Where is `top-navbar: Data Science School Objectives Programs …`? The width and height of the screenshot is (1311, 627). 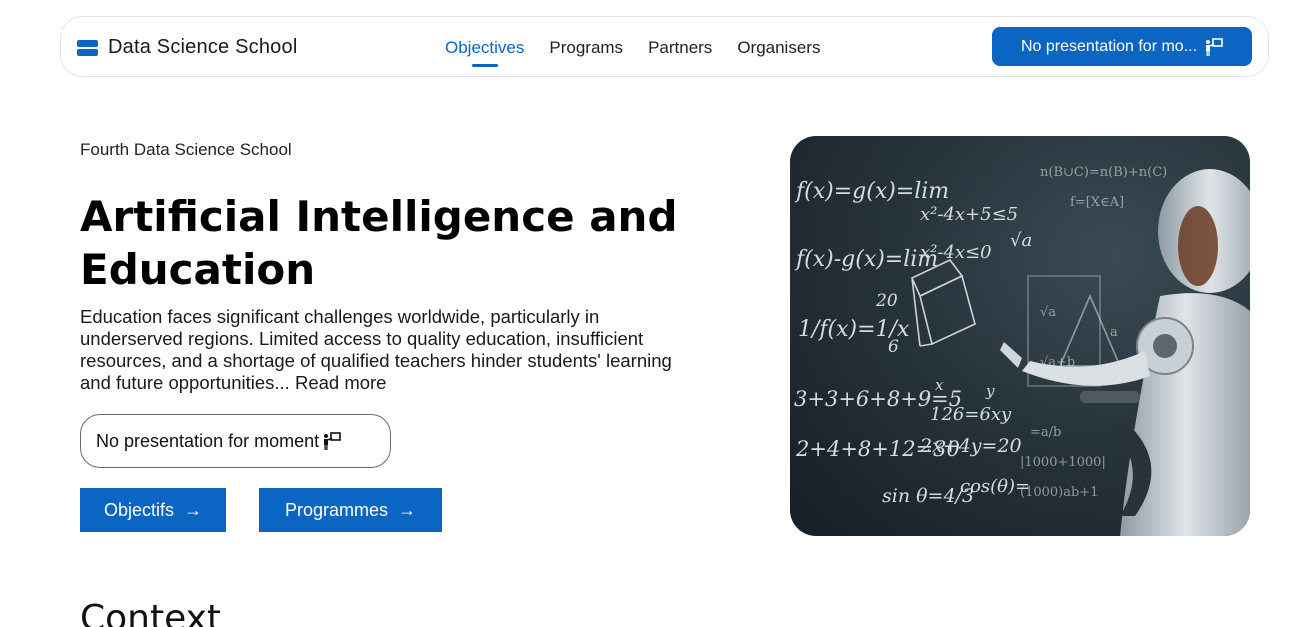
top-navbar: Data Science School Objectives Programs … is located at coordinates (664, 46).